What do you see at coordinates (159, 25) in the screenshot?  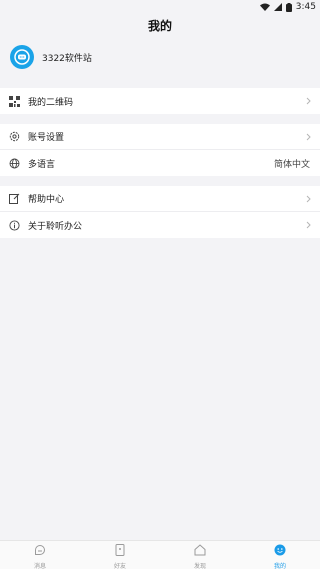 I see `page-title: 我的` at bounding box center [159, 25].